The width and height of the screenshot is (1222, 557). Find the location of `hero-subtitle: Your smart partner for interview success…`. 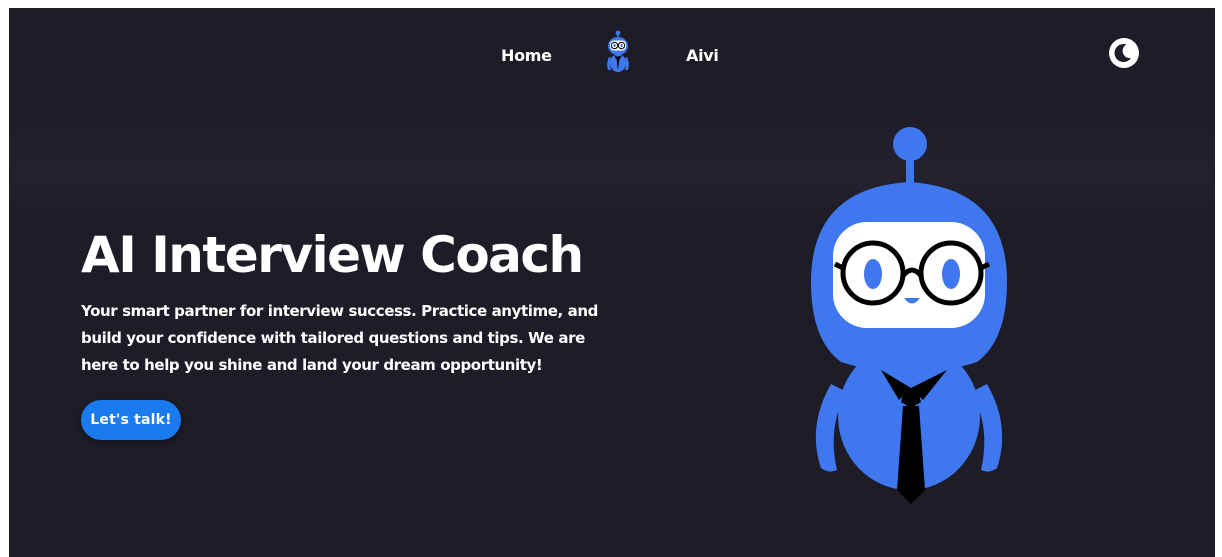

hero-subtitle: Your smart partner for interview success… is located at coordinates (339, 338).